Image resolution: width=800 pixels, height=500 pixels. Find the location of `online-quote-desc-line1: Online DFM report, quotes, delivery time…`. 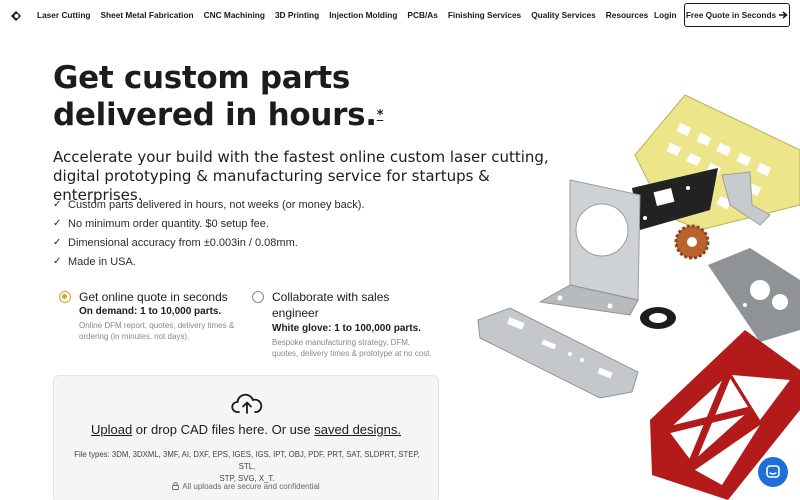

online-quote-desc-line1: Online DFM report, quotes, delivery time… is located at coordinates (157, 325).